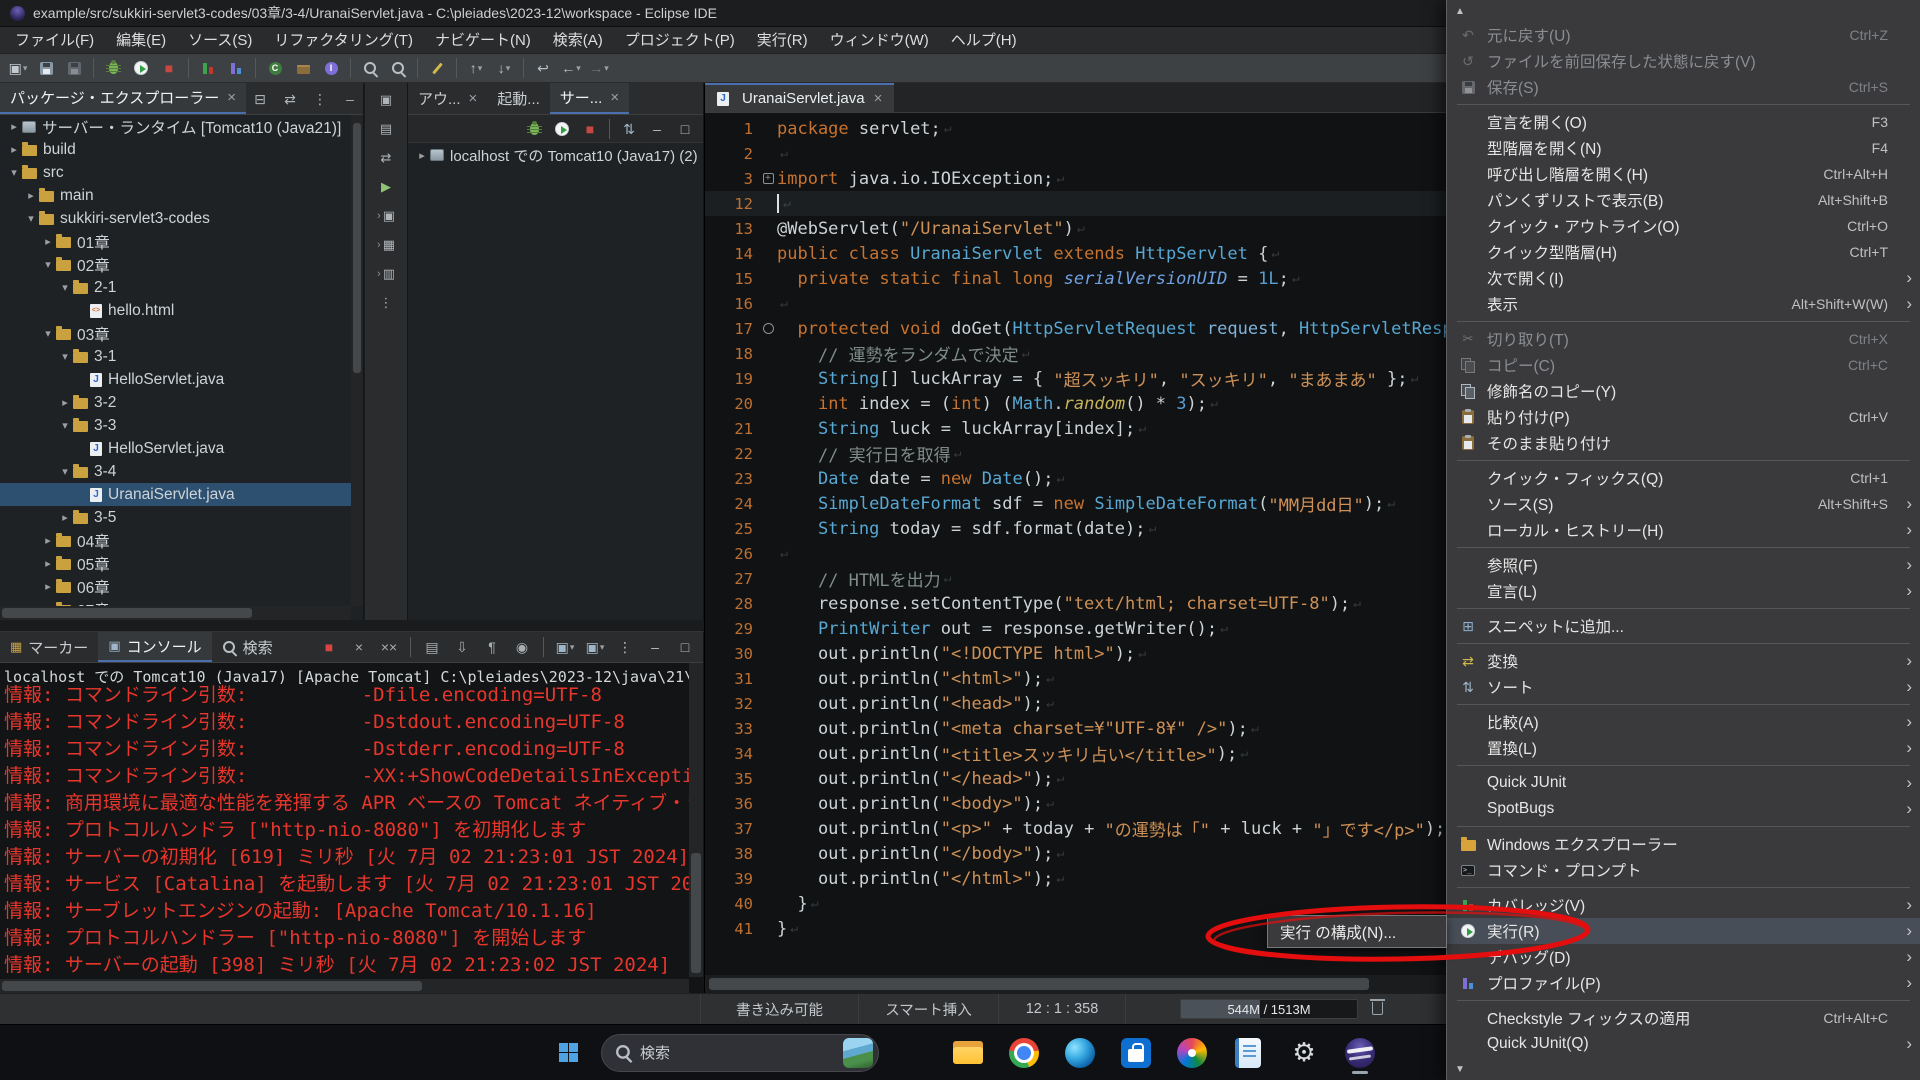 This screenshot has height=1080, width=1920. I want to click on menu-item-convert: 変換 ›, so click(1683, 661).